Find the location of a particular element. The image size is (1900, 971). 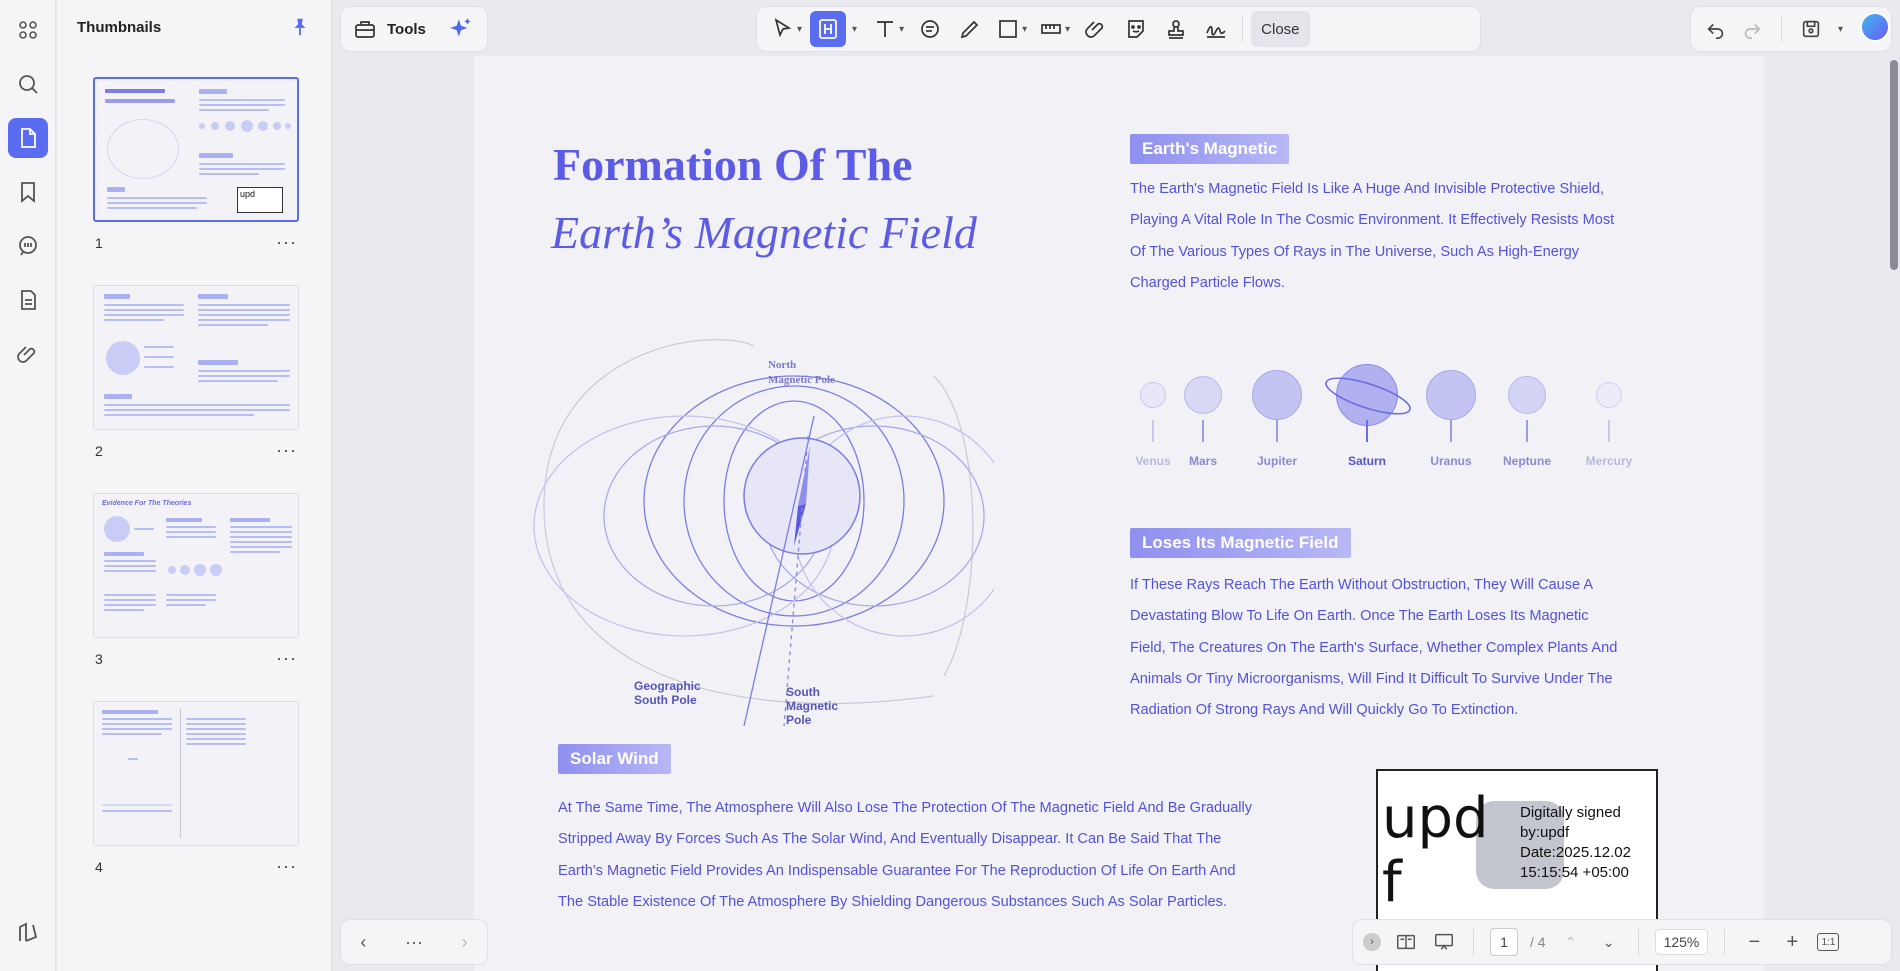

tools-toolbar: Tools is located at coordinates (414, 29).